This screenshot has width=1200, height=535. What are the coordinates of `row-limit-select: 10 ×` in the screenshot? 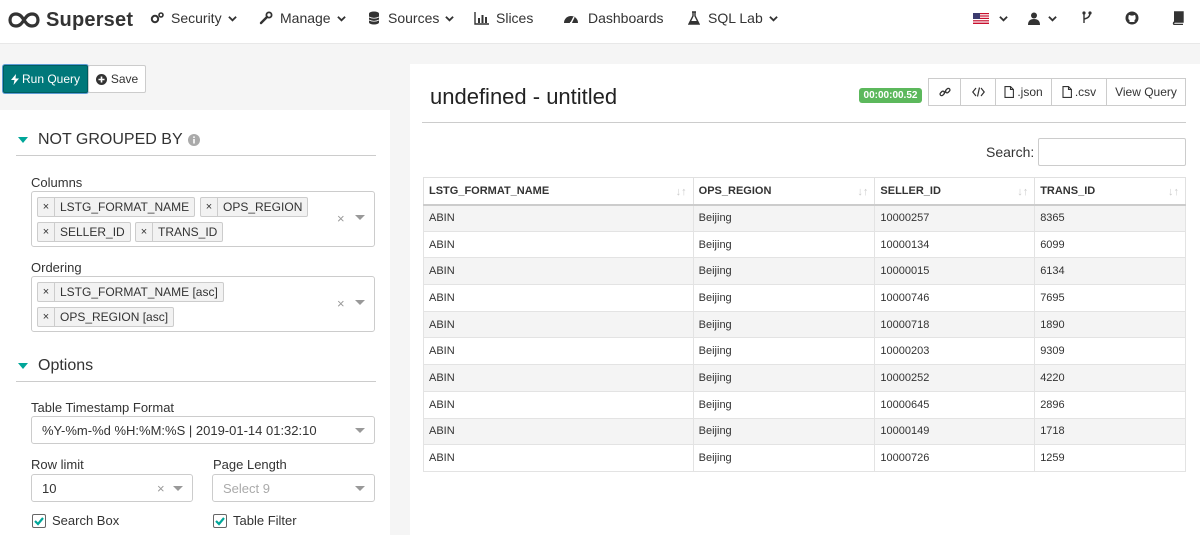 It's located at (112, 488).